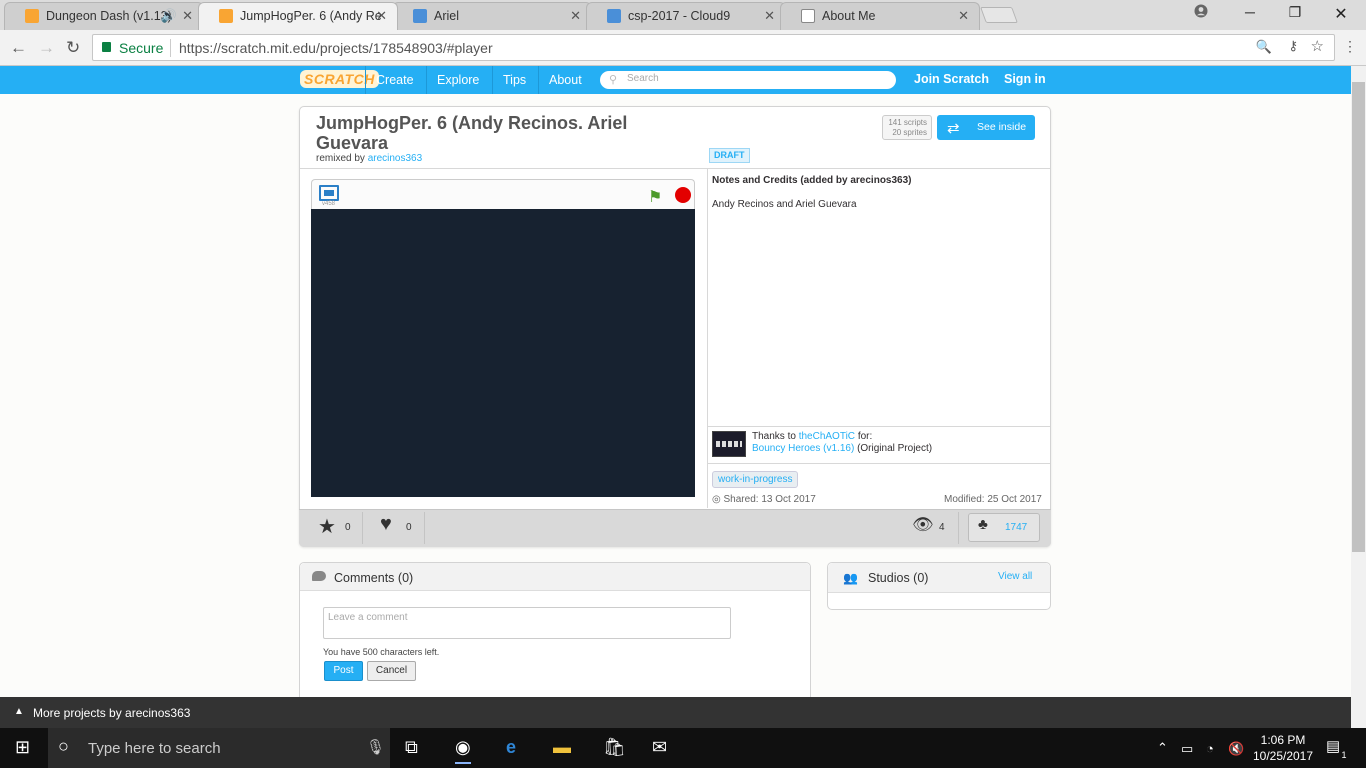  What do you see at coordinates (686, 16) in the screenshot?
I see `tab-csp-2017: csp-2017 - Cloud9 ✕` at bounding box center [686, 16].